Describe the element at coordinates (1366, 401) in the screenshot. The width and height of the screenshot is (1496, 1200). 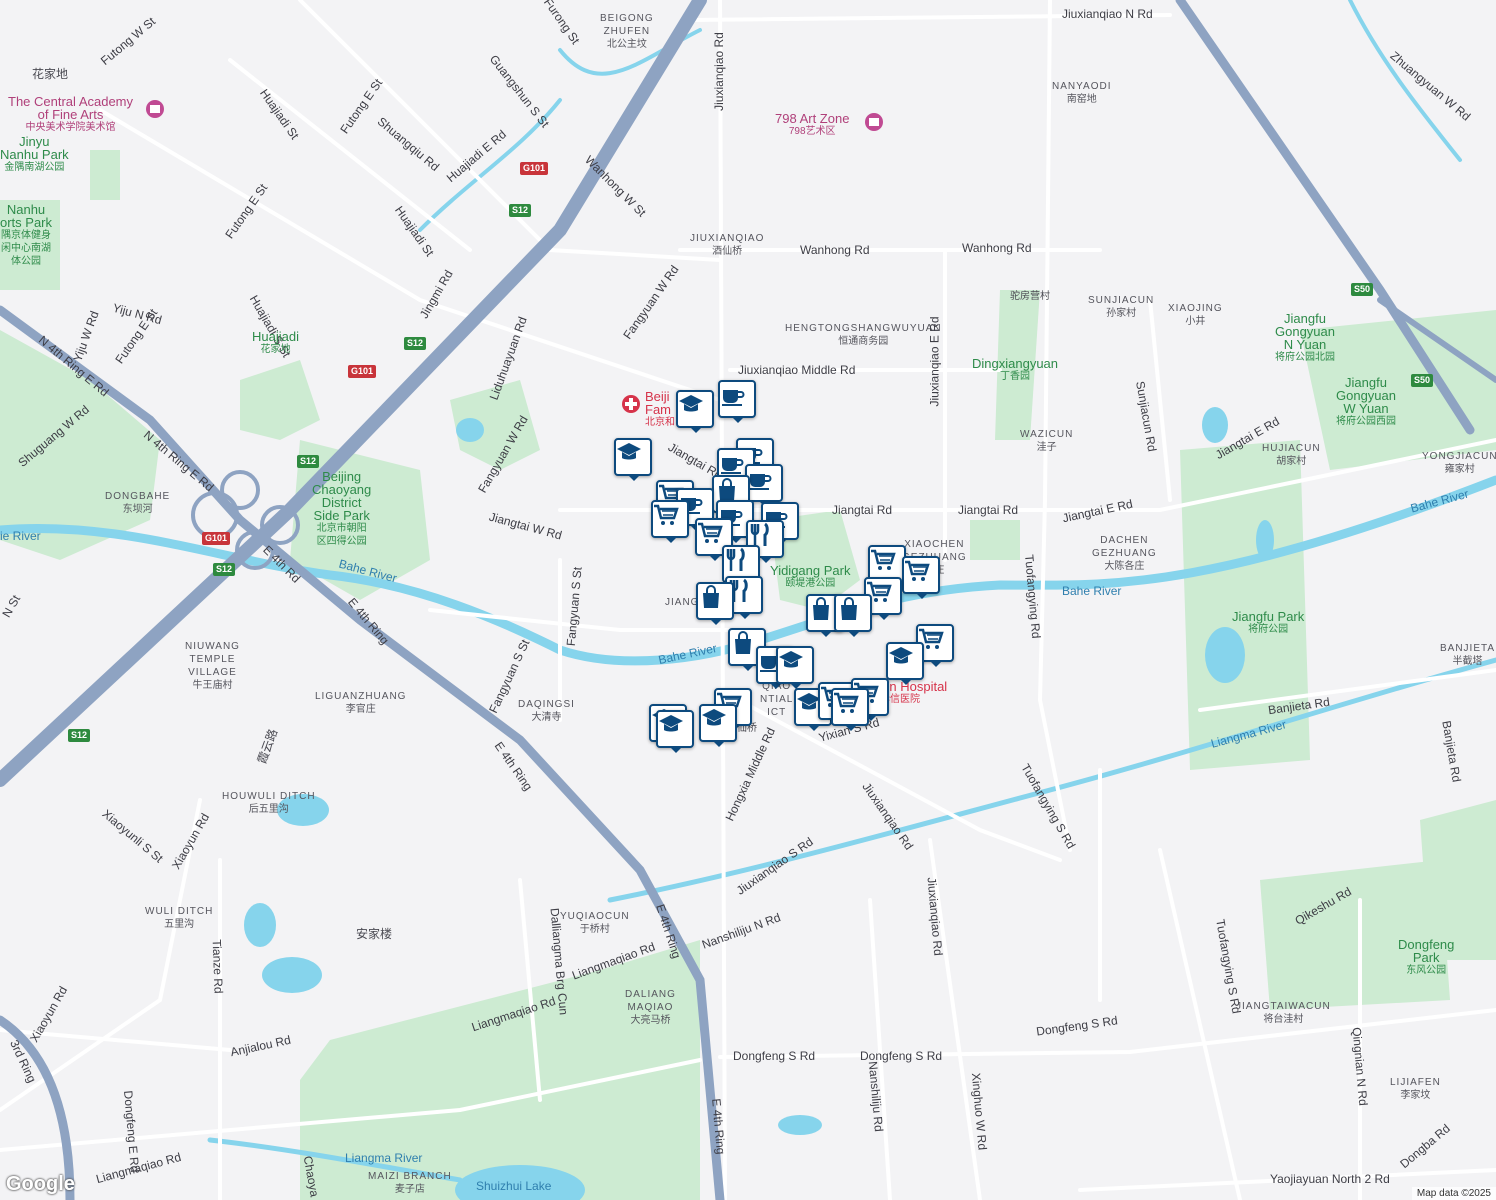
I see `park-label: Jiangfu Gongyuan W Yuan 将府公园西园` at that location.